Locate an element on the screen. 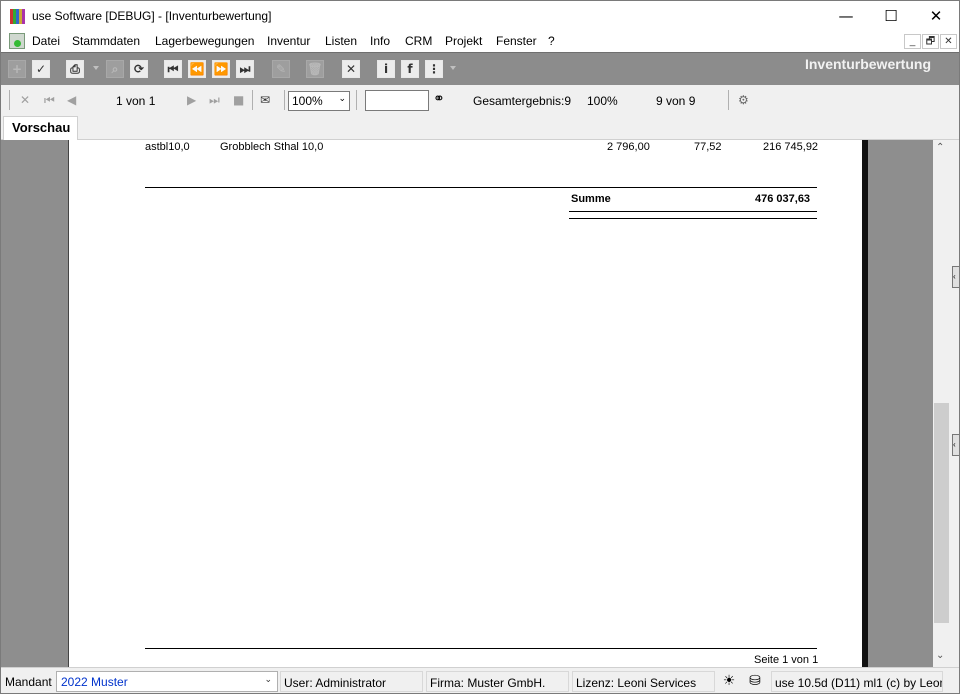 The width and height of the screenshot is (960, 694). zoom-value: 100% is located at coordinates (307, 101).